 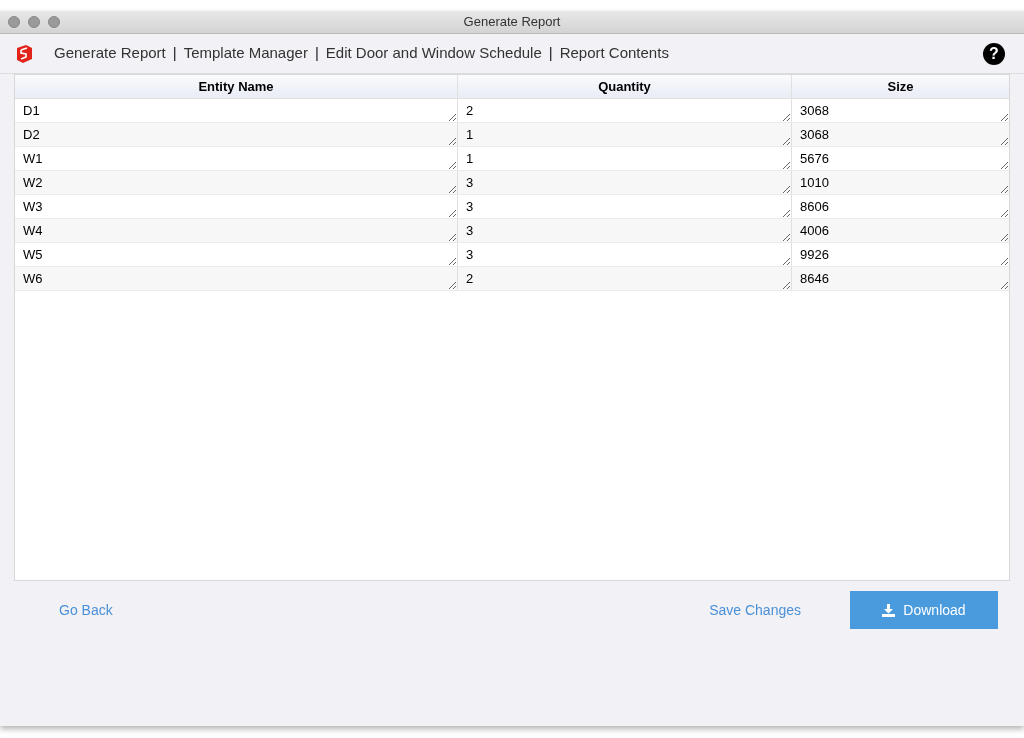 I want to click on cell-input: W2, so click(x=236, y=182).